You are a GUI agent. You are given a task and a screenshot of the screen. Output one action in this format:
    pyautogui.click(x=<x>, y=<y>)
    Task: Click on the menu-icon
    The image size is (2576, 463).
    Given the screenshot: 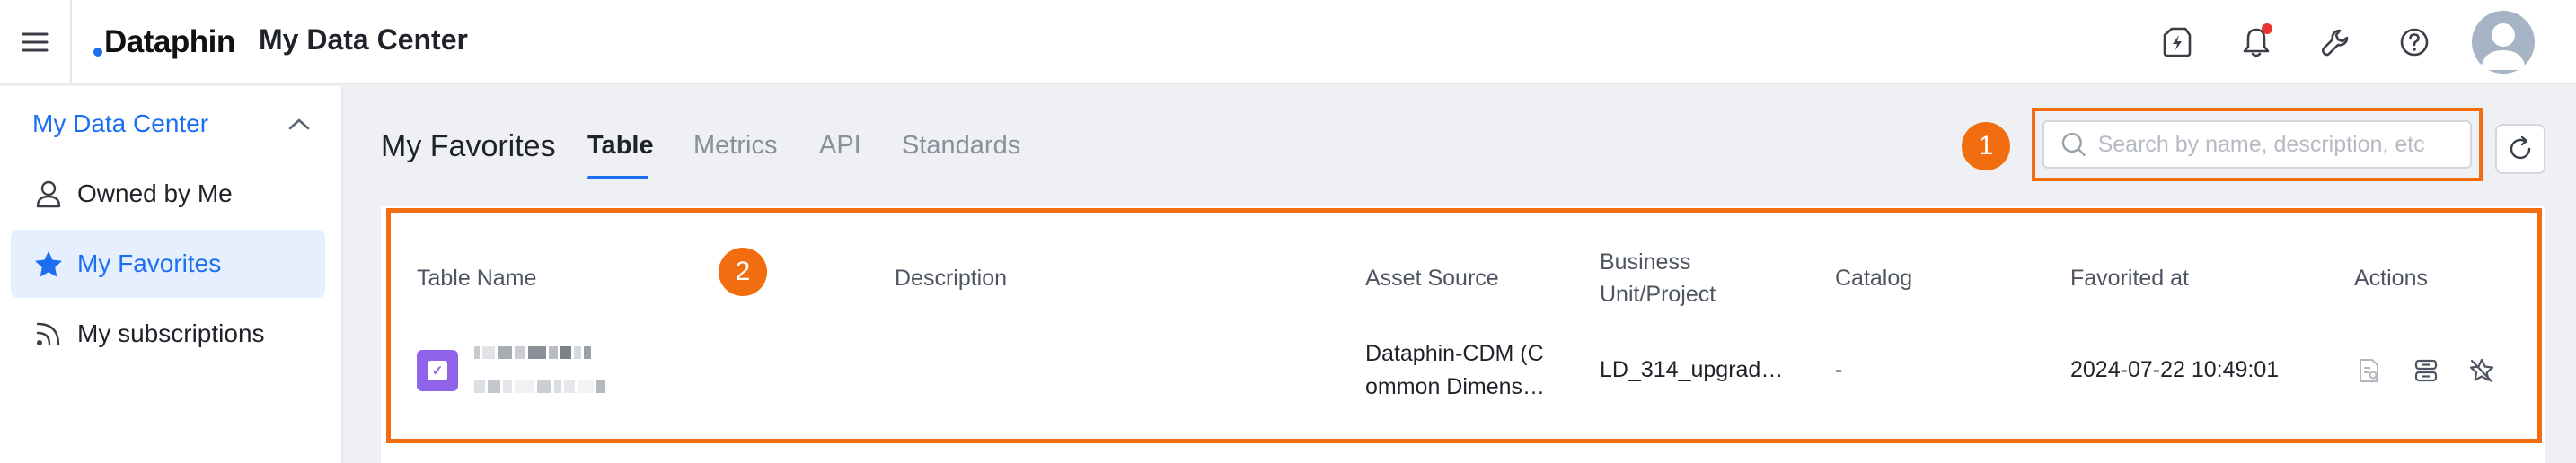 What is the action you would take?
    pyautogui.click(x=35, y=42)
    